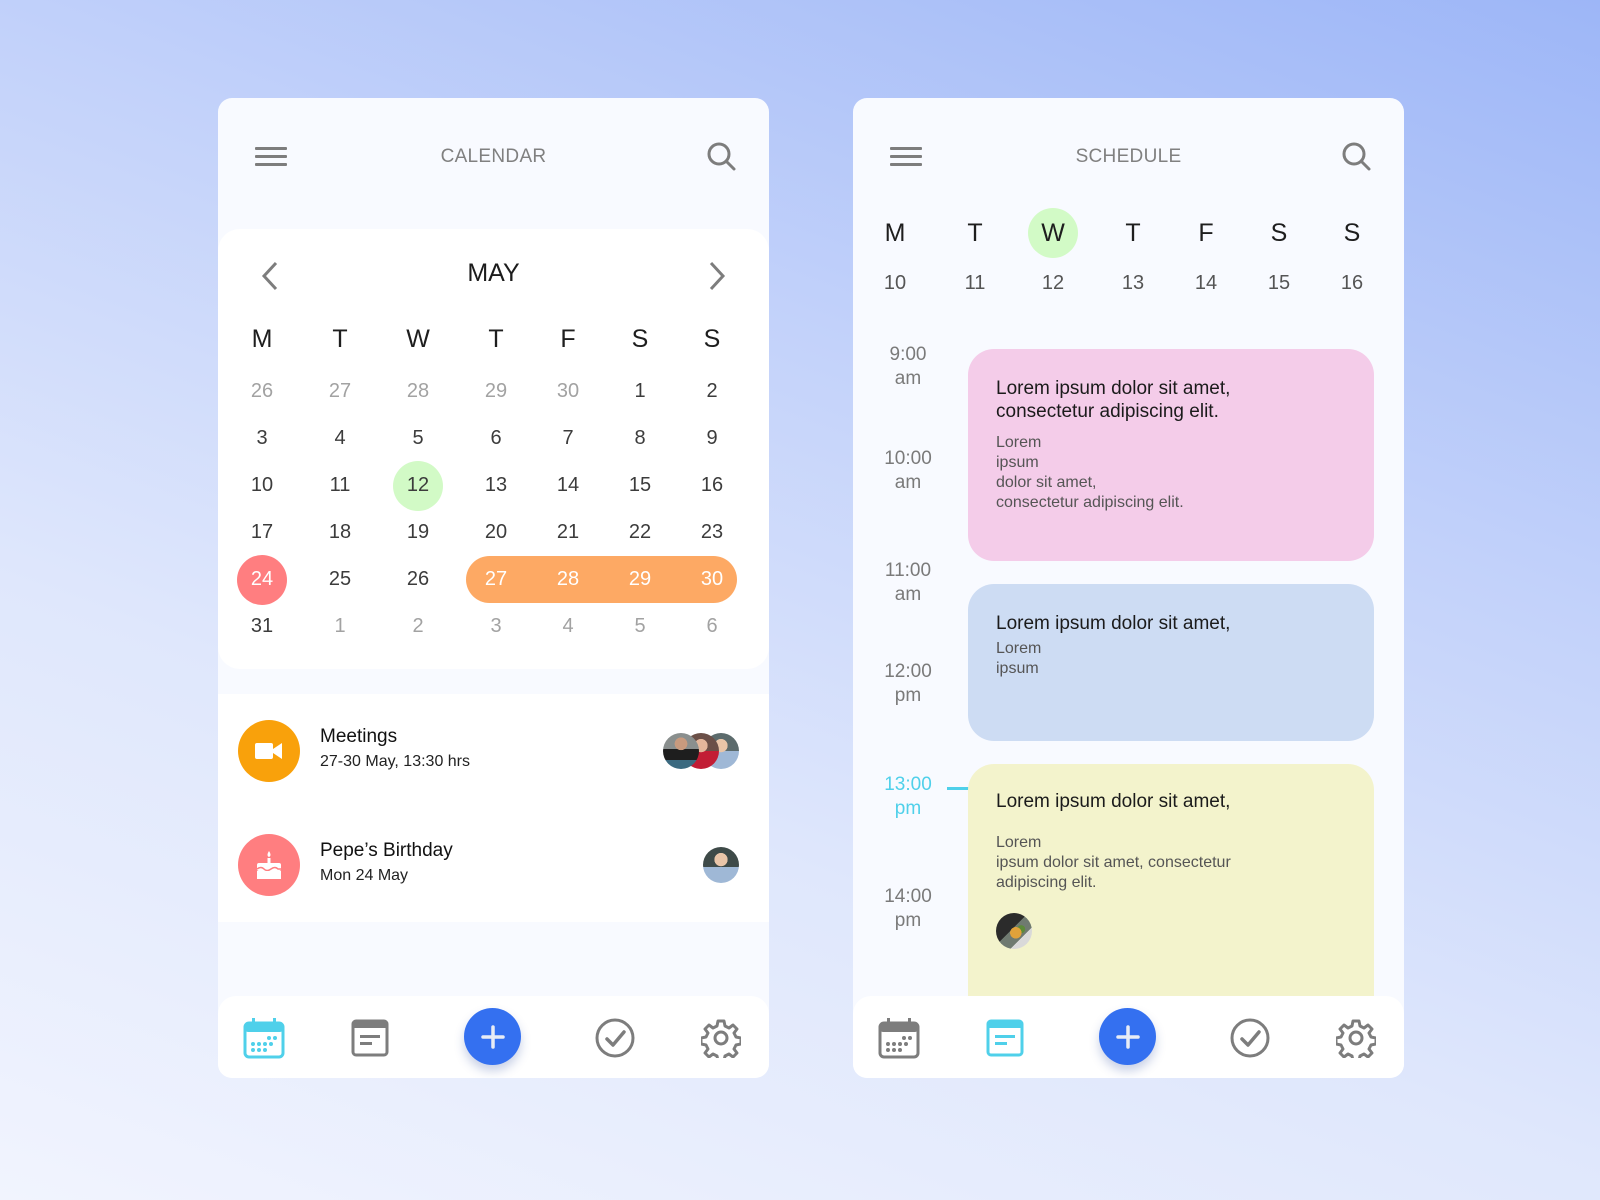  What do you see at coordinates (1133, 283) in the screenshot?
I see `weekday-date: 13` at bounding box center [1133, 283].